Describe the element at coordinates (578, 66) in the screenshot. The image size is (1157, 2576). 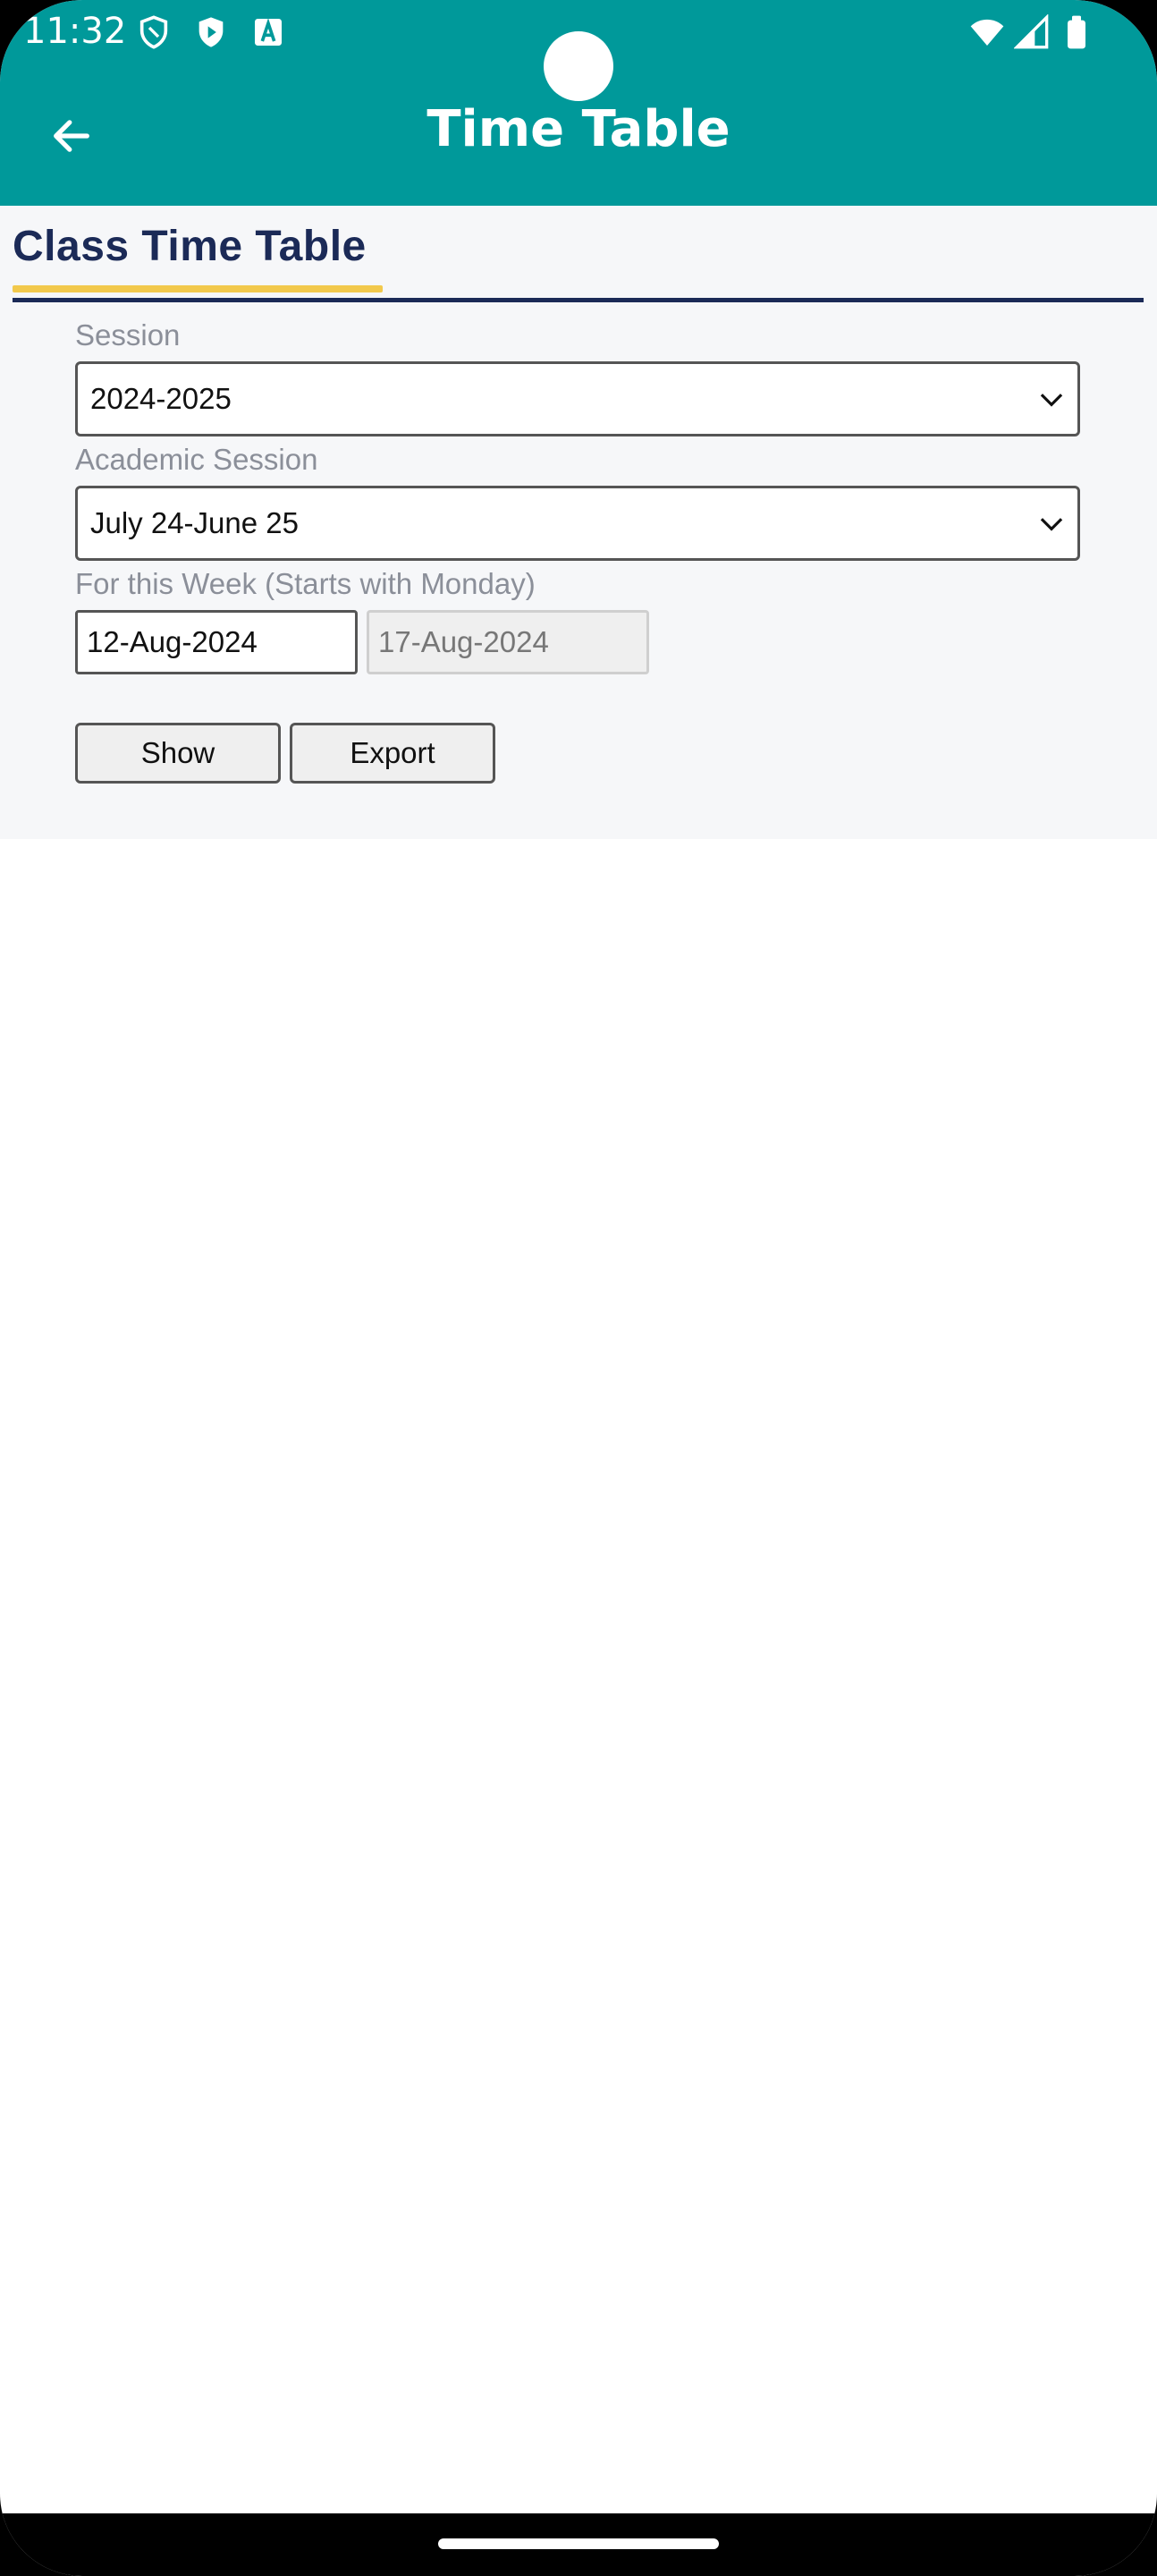
I see `camera-cutout` at that location.